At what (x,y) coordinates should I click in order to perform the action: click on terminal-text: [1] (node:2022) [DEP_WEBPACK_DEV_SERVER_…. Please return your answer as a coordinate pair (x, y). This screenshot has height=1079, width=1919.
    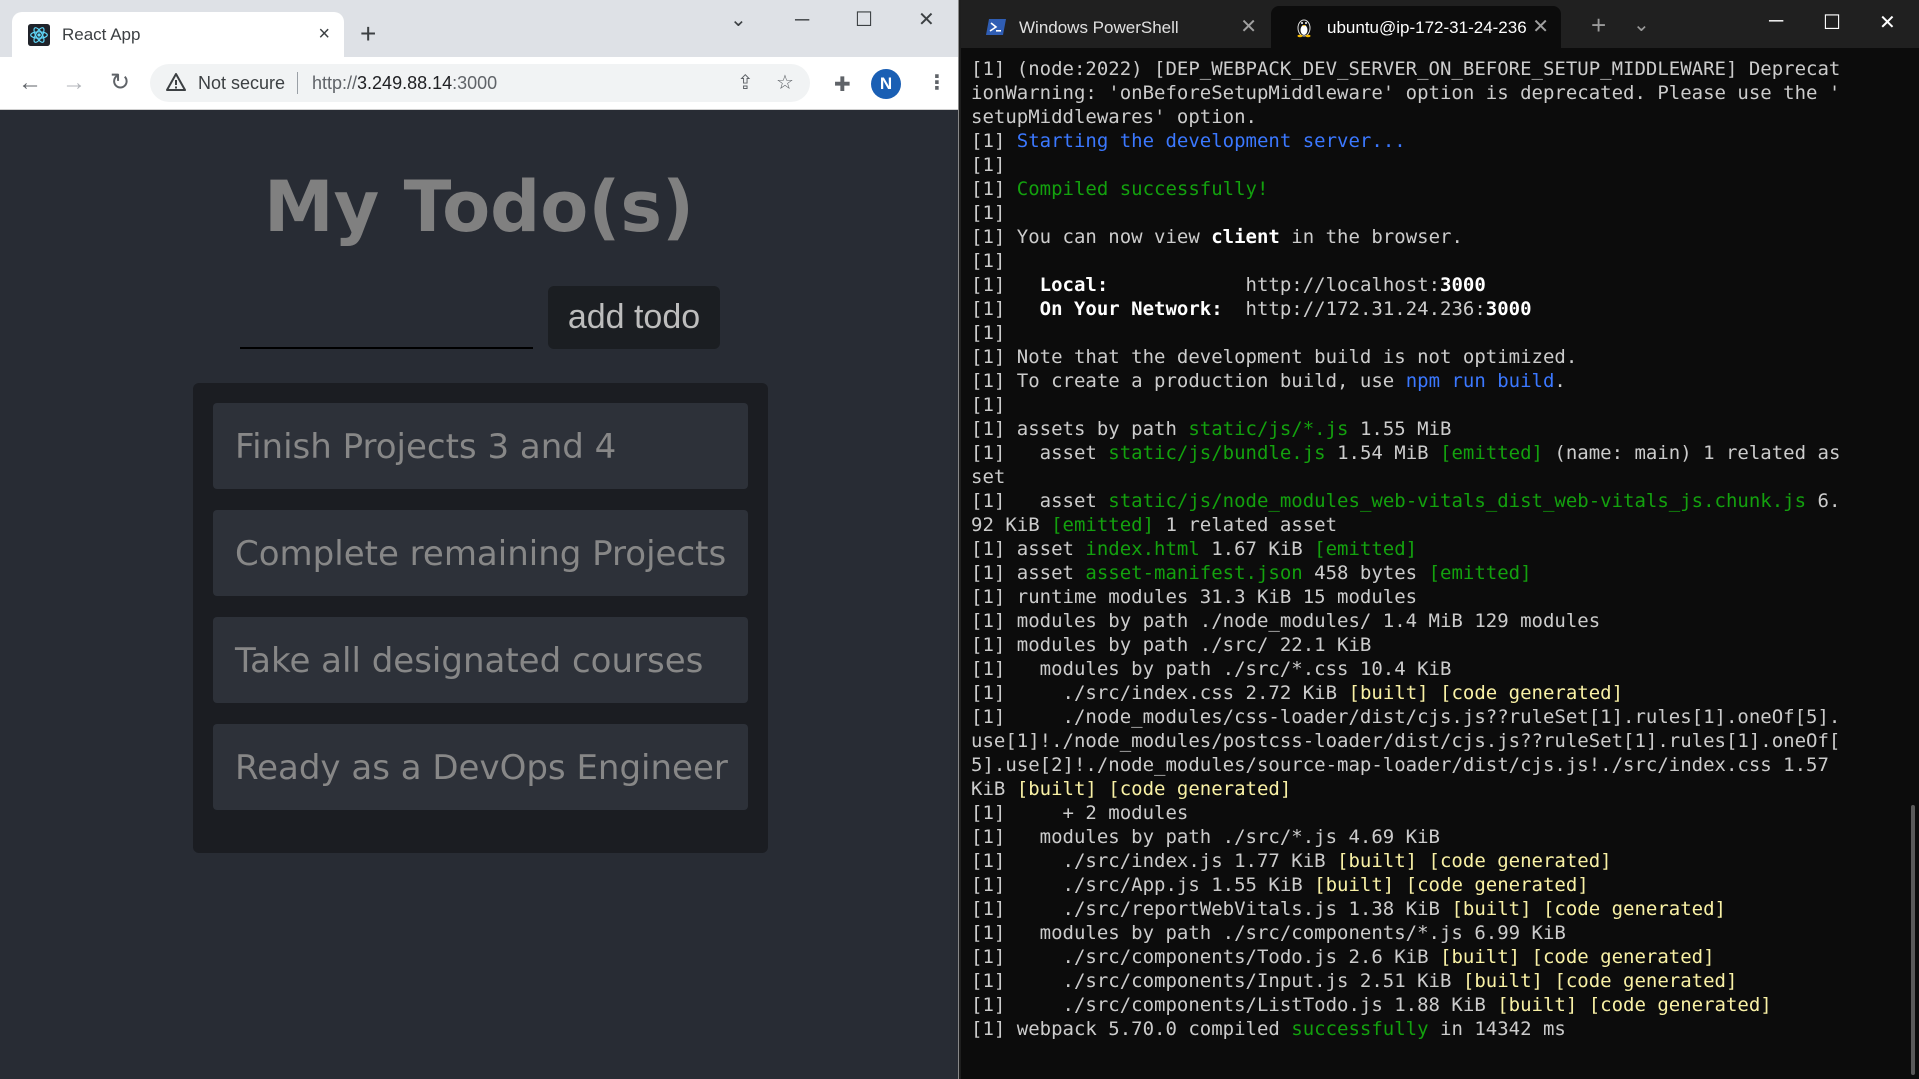
    Looking at the image, I should click on (1406, 69).